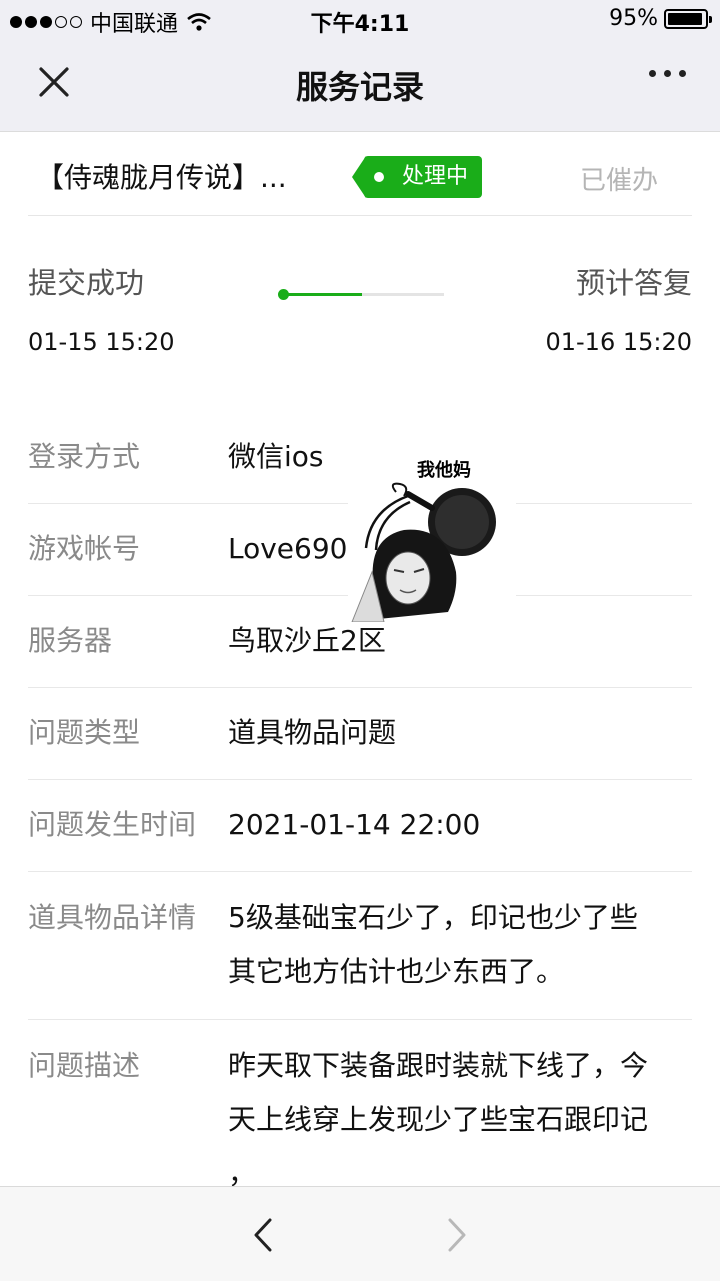 This screenshot has height=1281, width=720. What do you see at coordinates (457, 1235) in the screenshot?
I see `chevron-right-icon` at bounding box center [457, 1235].